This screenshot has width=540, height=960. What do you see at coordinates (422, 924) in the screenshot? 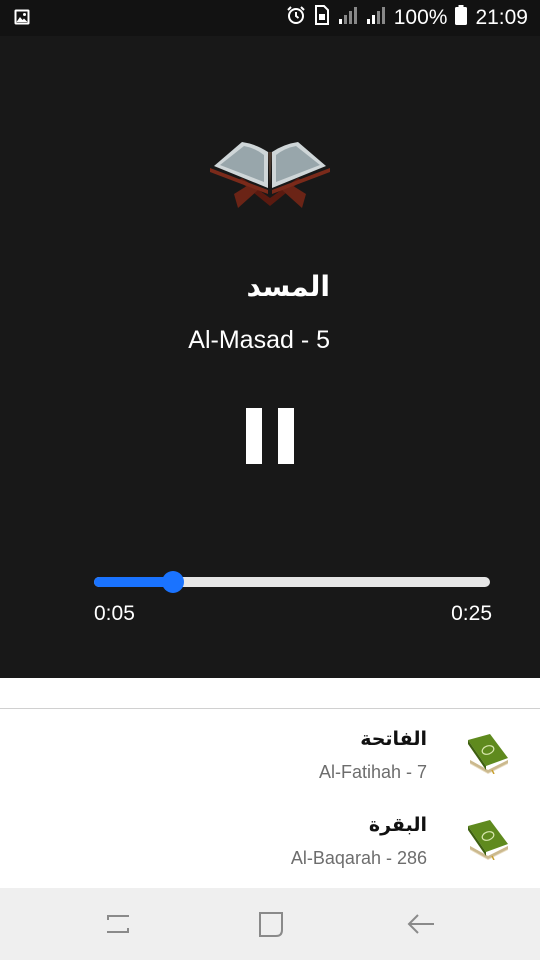
I see `back-icon` at bounding box center [422, 924].